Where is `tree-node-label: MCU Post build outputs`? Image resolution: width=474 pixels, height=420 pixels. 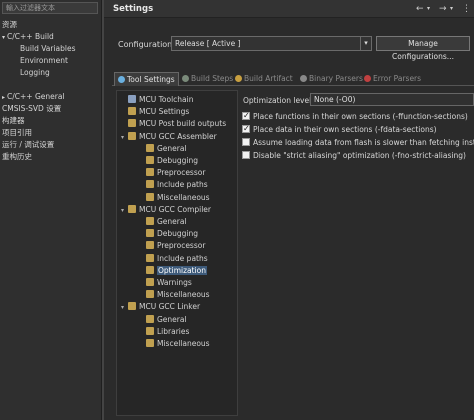 tree-node-label: MCU Post build outputs is located at coordinates (183, 124).